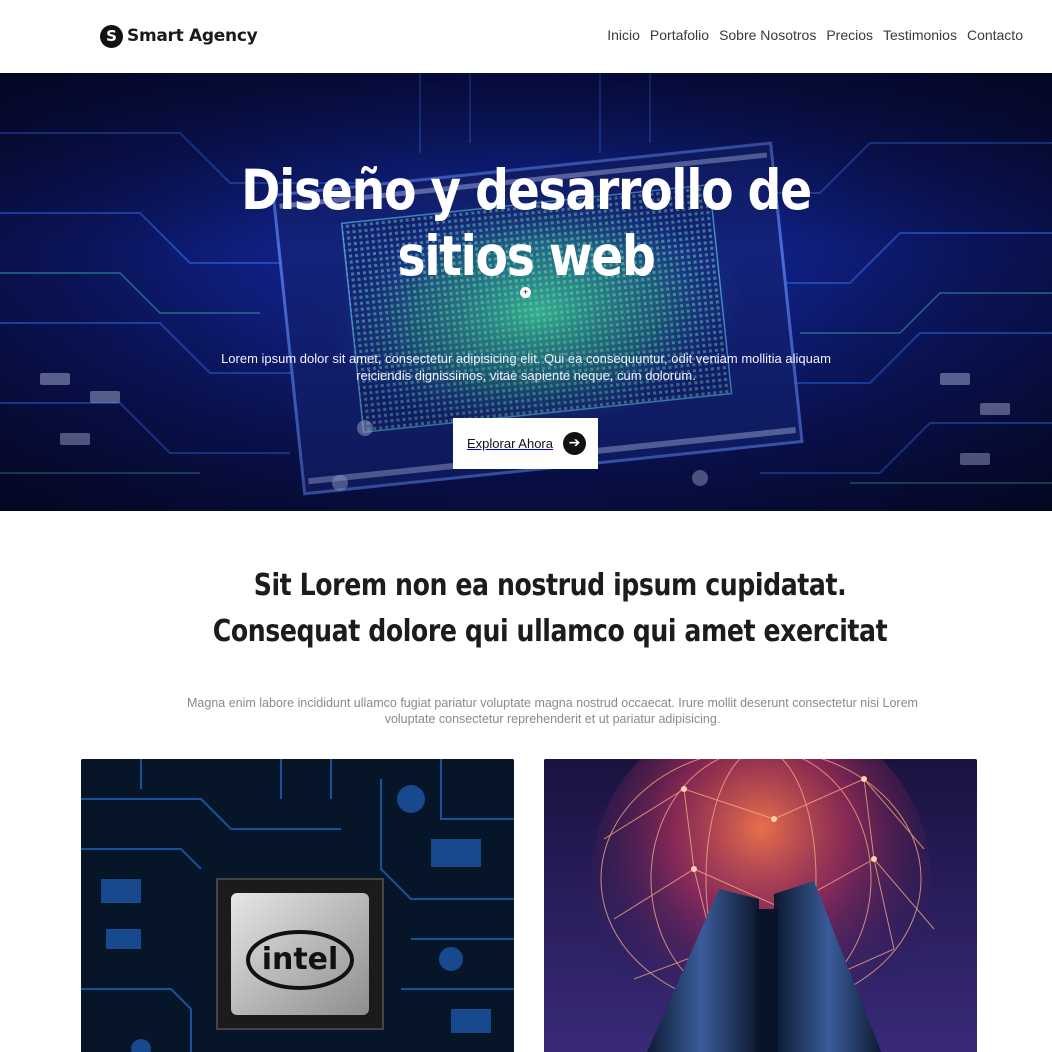  I want to click on nav-item-sobre-nosotros: Sobre Nosotros, so click(767, 35).